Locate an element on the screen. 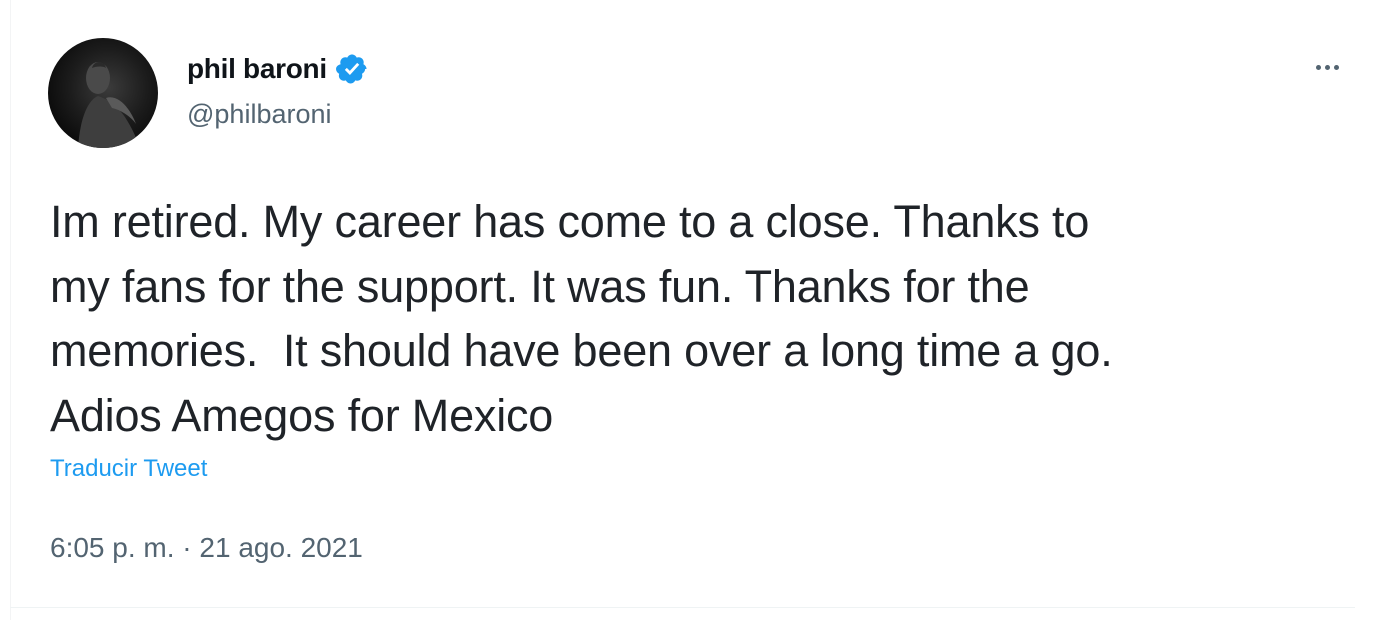  author-name-row: phil baroni is located at coordinates (278, 69).